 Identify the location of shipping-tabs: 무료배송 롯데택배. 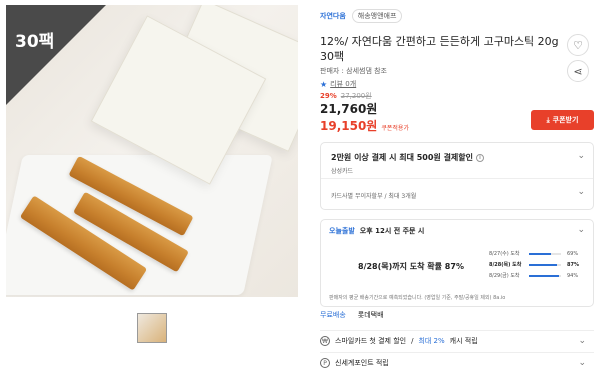
(352, 315).